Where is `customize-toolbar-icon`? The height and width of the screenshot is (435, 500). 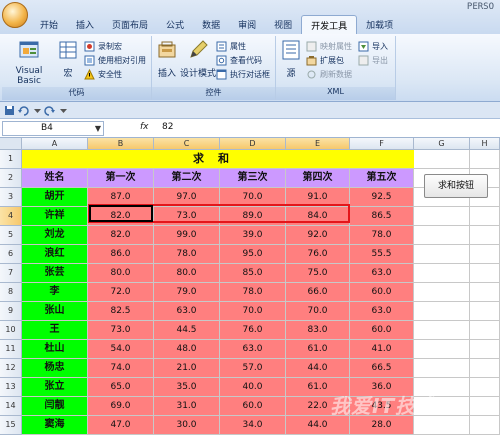 customize-toolbar-icon is located at coordinates (63, 110).